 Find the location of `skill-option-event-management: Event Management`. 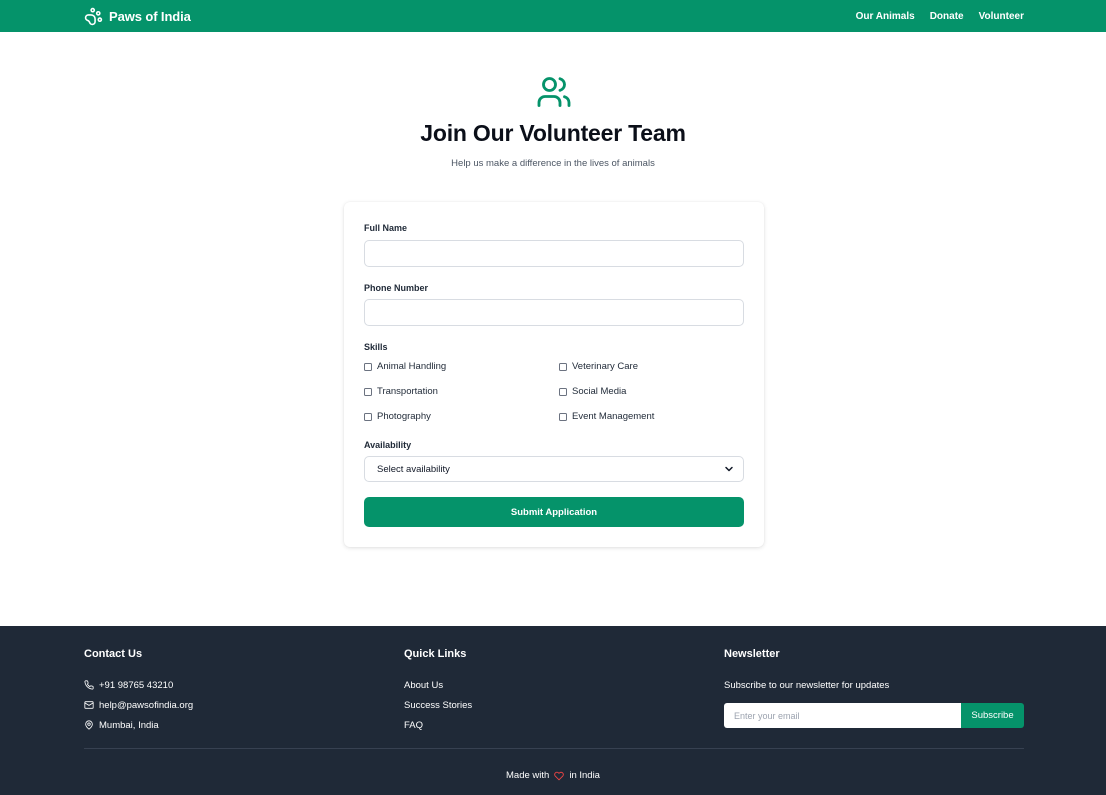

skill-option-event-management: Event Management is located at coordinates (606, 416).